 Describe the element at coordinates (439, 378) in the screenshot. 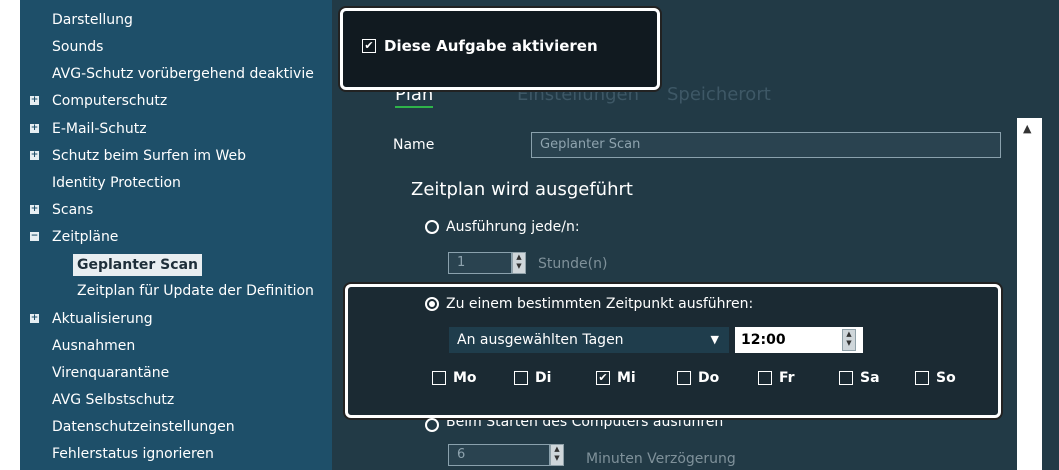

I see `day-checkbox-mo` at that location.